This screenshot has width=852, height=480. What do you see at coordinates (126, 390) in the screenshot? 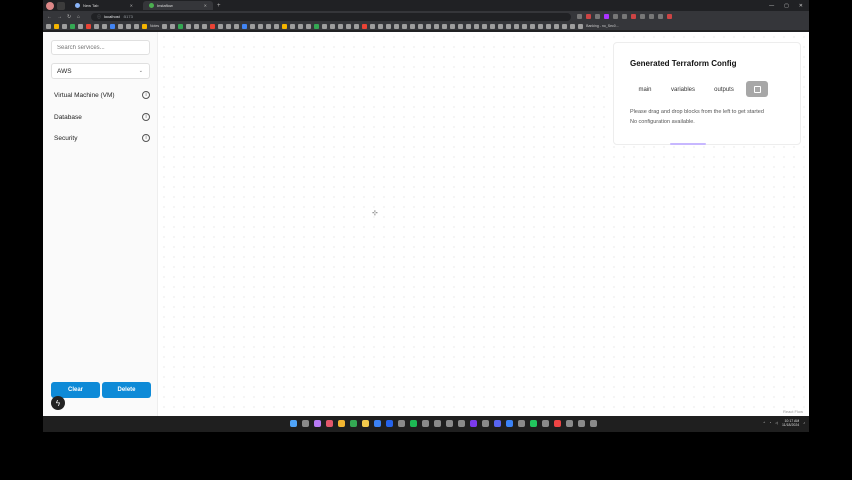
I see `delete-button: Delete` at bounding box center [126, 390].